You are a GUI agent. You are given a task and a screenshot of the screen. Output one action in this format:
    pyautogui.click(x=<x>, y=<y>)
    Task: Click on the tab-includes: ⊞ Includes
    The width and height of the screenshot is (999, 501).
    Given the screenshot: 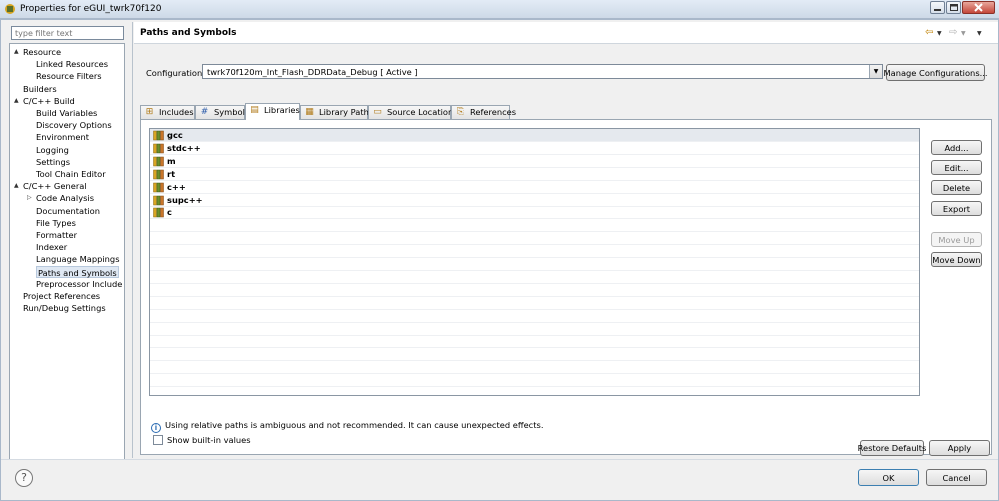 What is the action you would take?
    pyautogui.click(x=167, y=112)
    